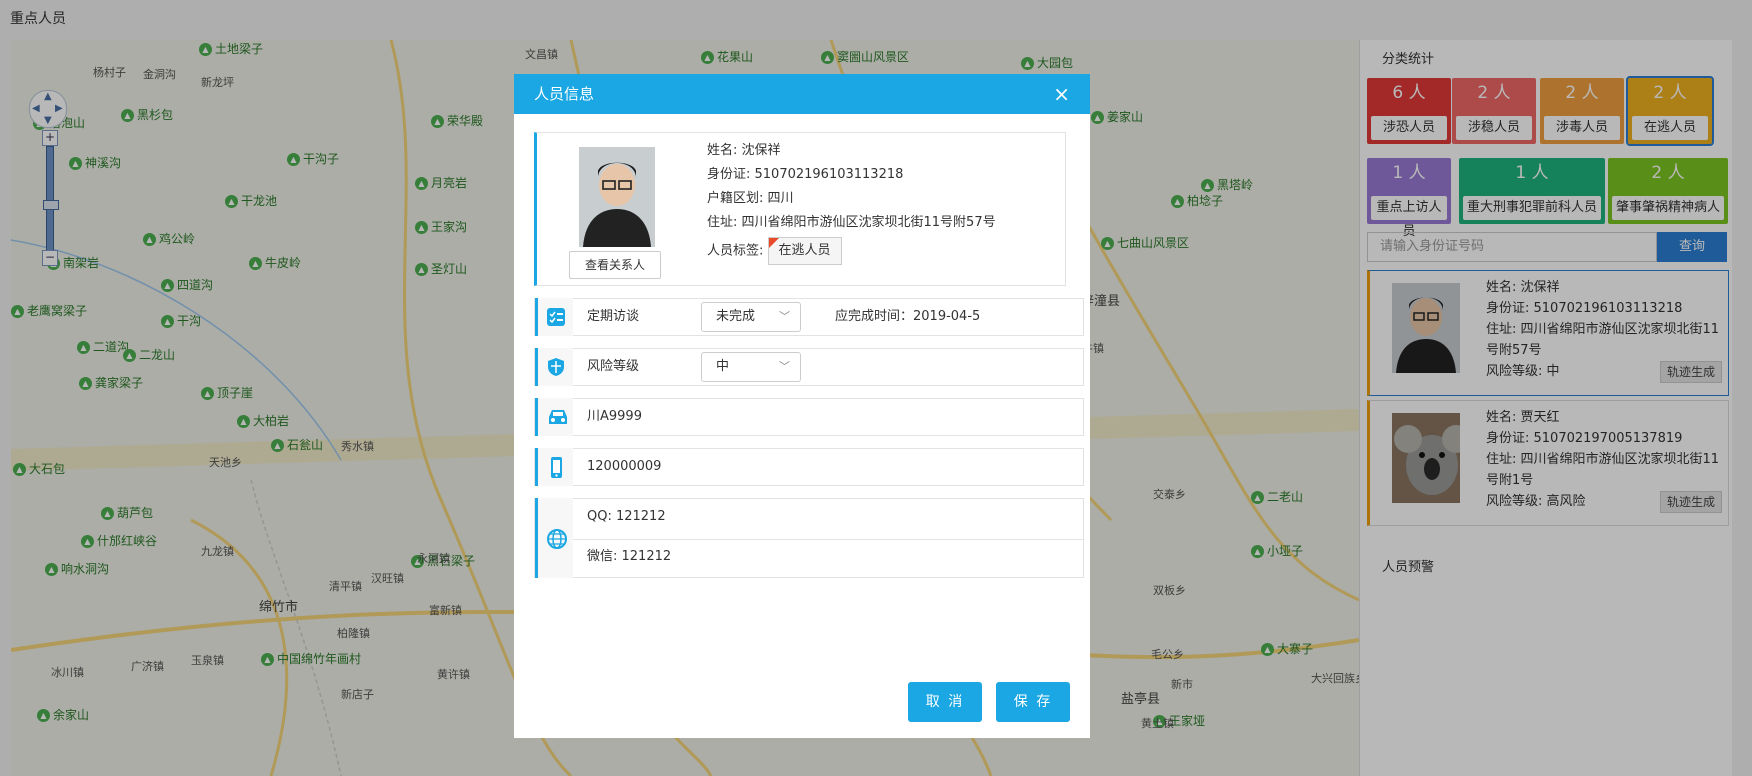  What do you see at coordinates (723, 366) in the screenshot?
I see `risk-level-value: 中` at bounding box center [723, 366].